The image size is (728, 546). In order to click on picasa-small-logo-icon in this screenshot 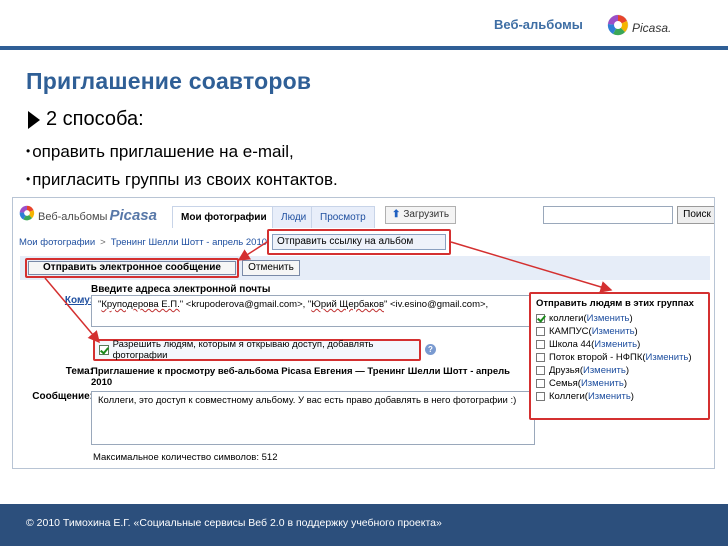, I will do `click(27, 213)`.